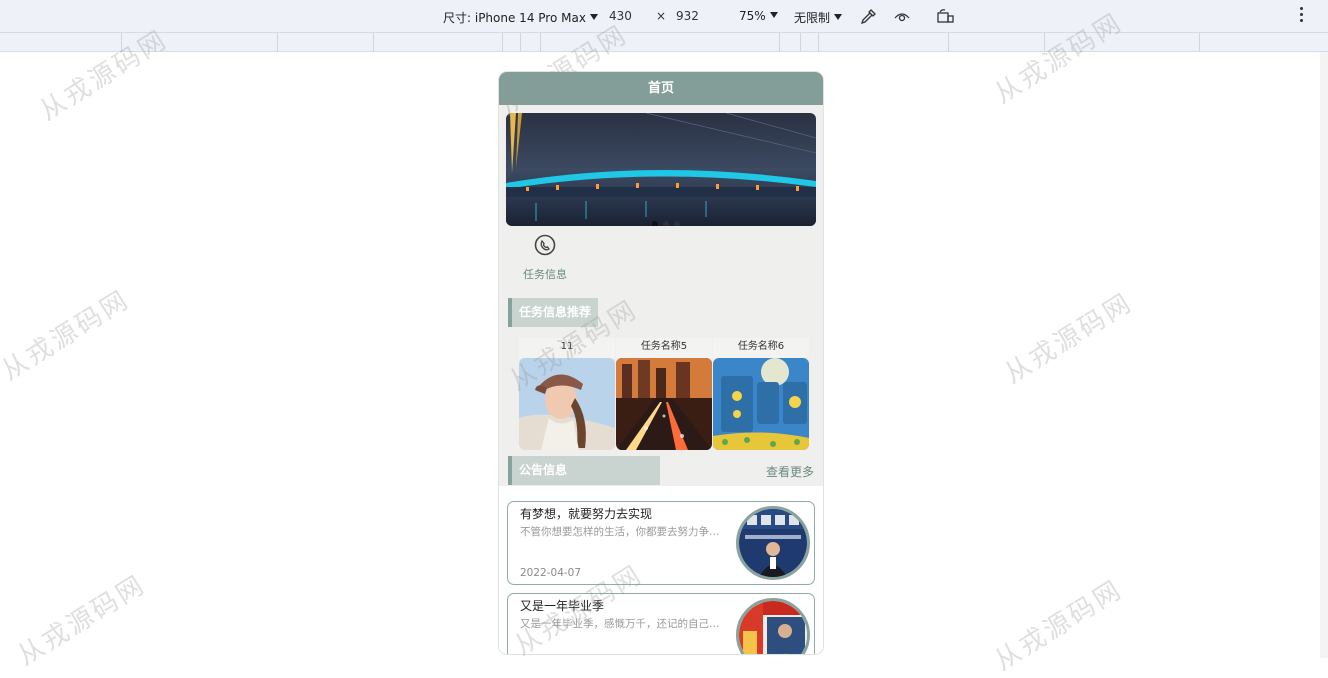 This screenshot has height=678, width=1328. I want to click on zoom-select: 75%, so click(758, 16).